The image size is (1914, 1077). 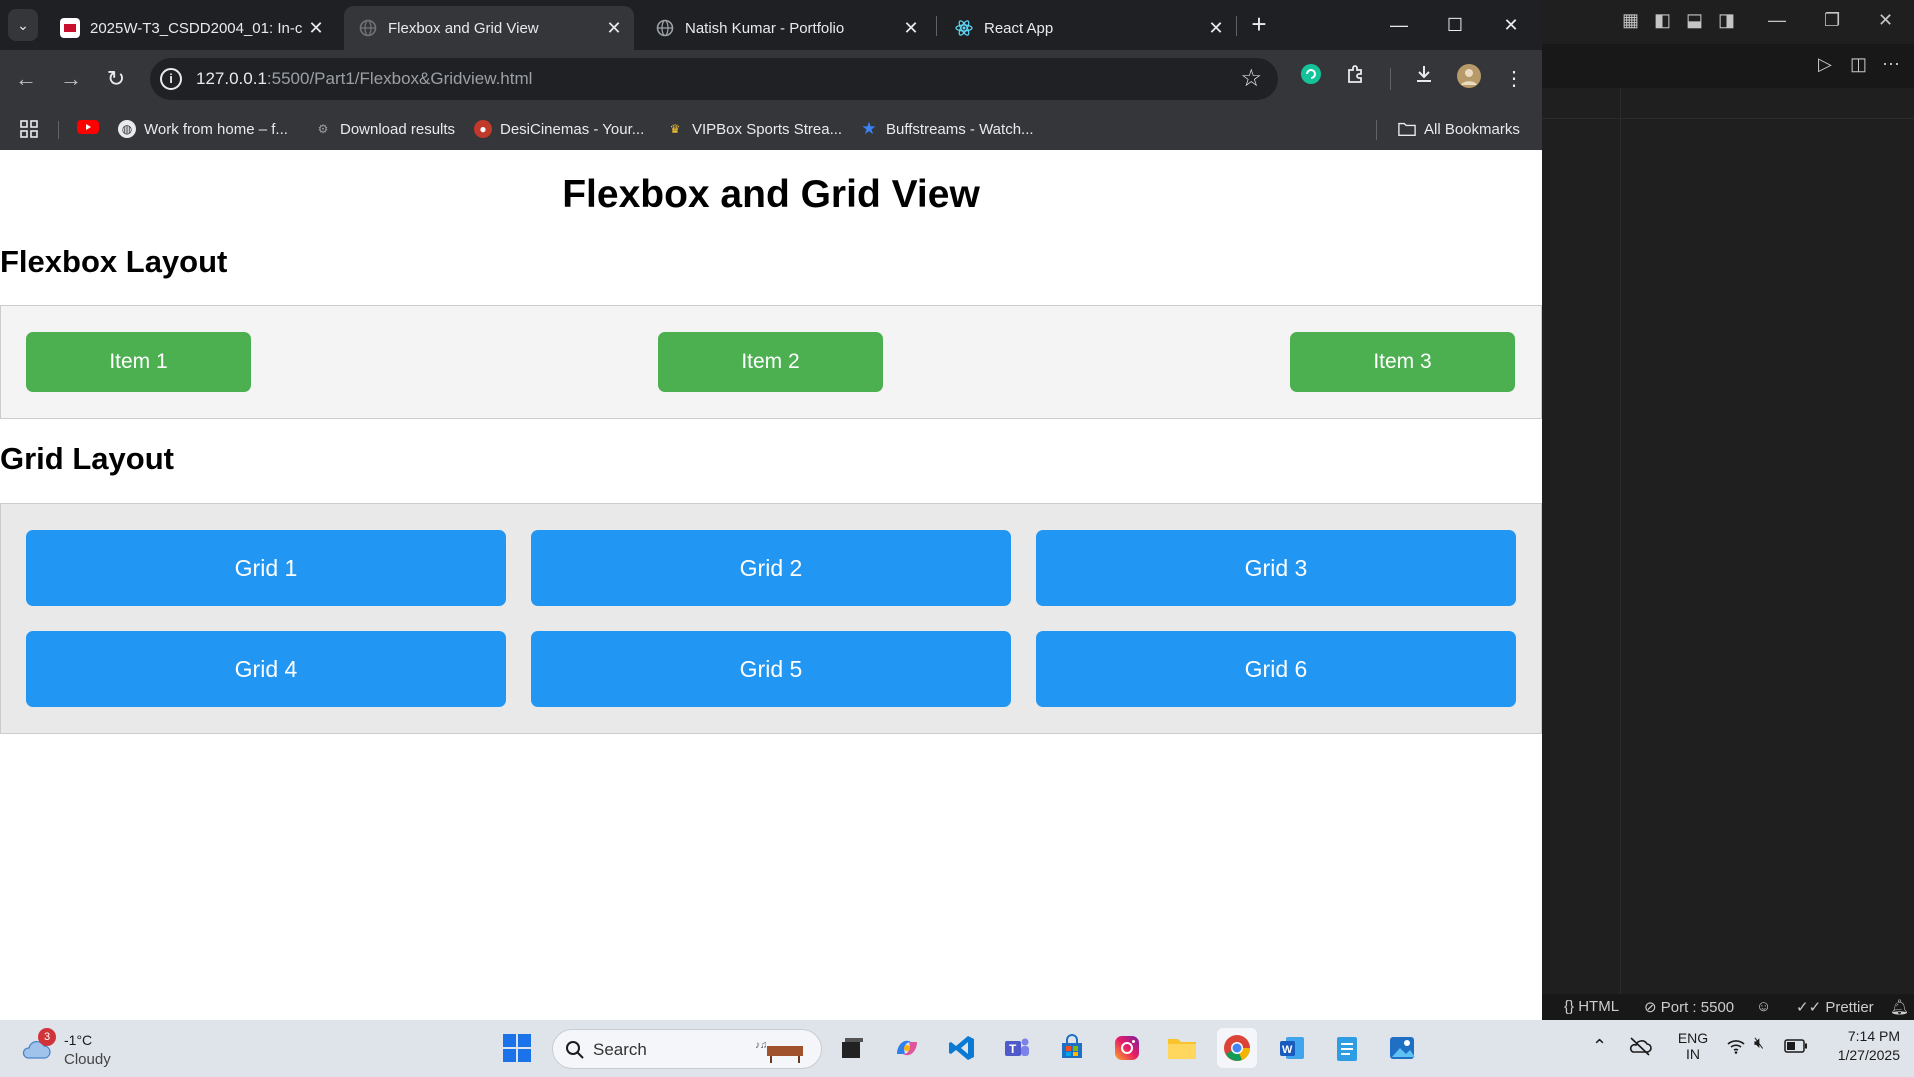 What do you see at coordinates (1276, 669) in the screenshot?
I see `grid-item-6: Grid 6` at bounding box center [1276, 669].